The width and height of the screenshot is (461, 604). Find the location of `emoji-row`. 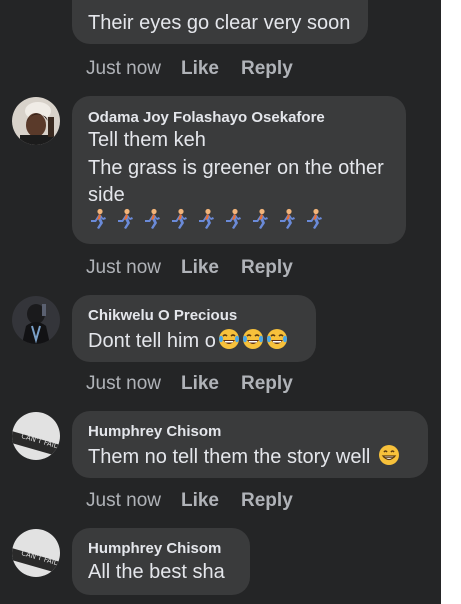

emoji-row is located at coordinates (209, 221).